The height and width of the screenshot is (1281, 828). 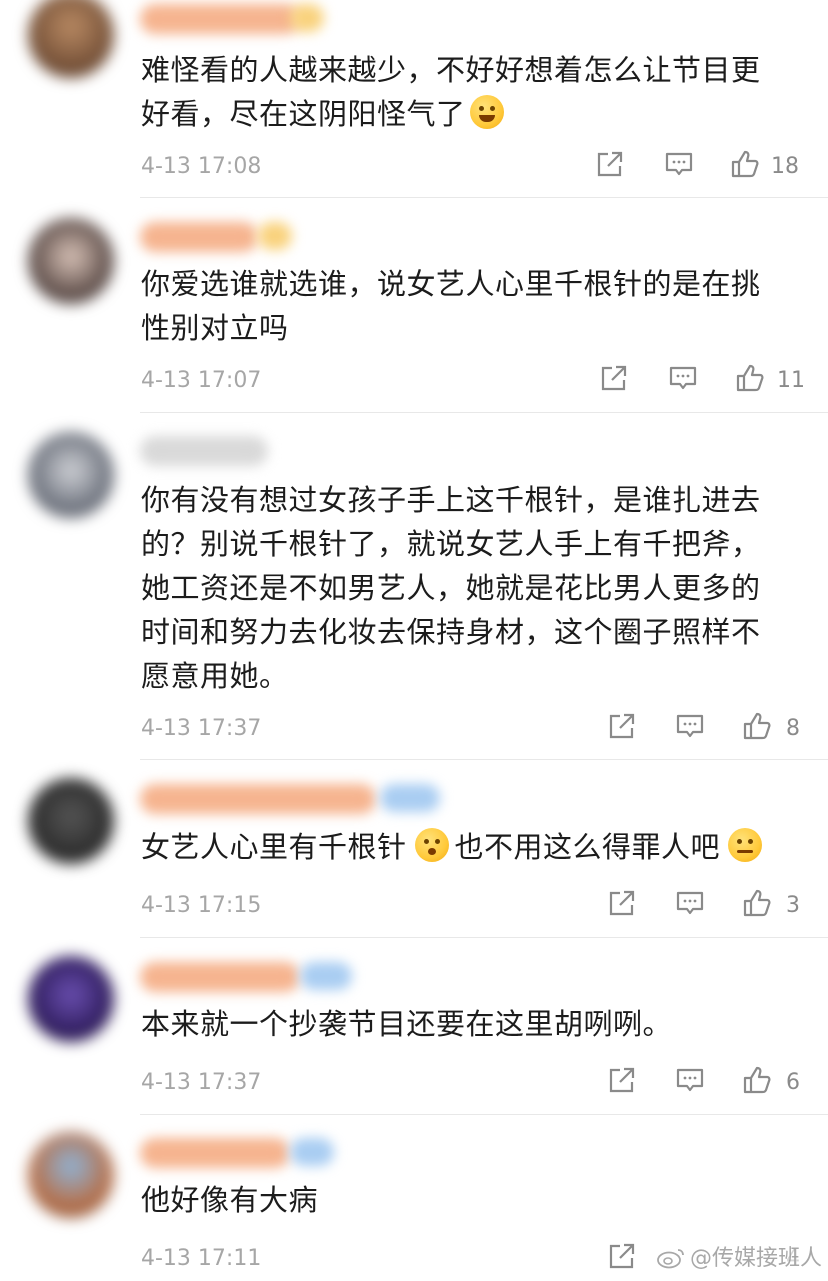 I want to click on grinning-sweat-emoji, so click(x=486, y=112).